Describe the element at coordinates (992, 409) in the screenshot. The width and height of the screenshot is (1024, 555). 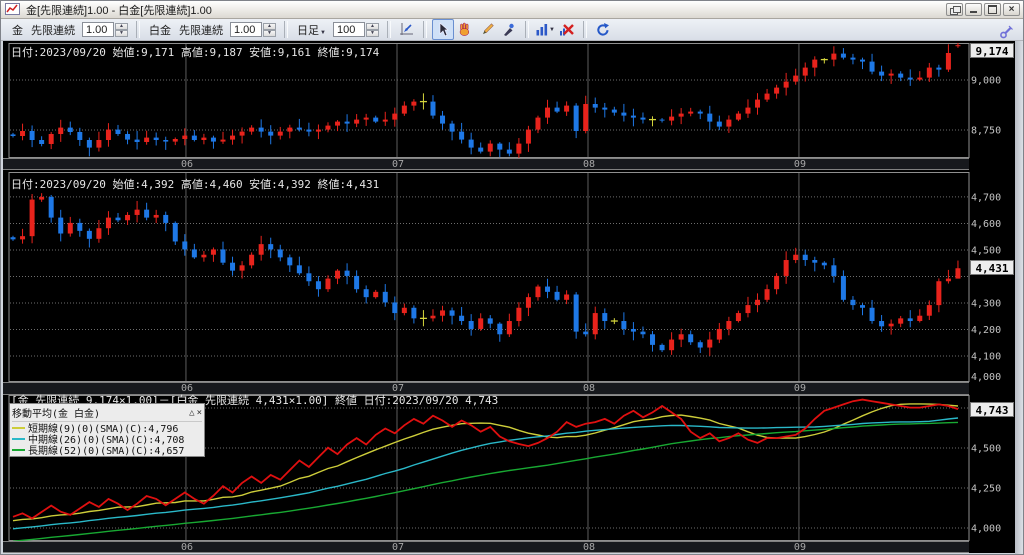
I see `spread-last-price-tag: 4,743` at that location.